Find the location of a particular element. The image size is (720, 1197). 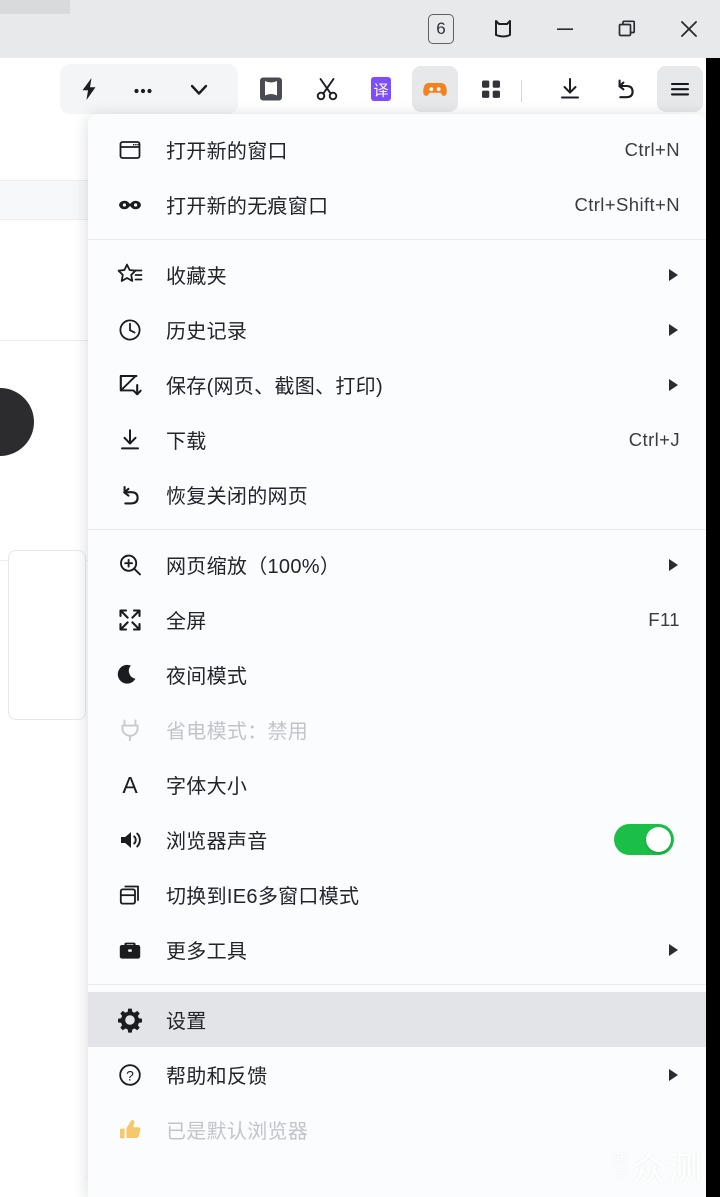

reader-book-icon-button is located at coordinates (271, 89).